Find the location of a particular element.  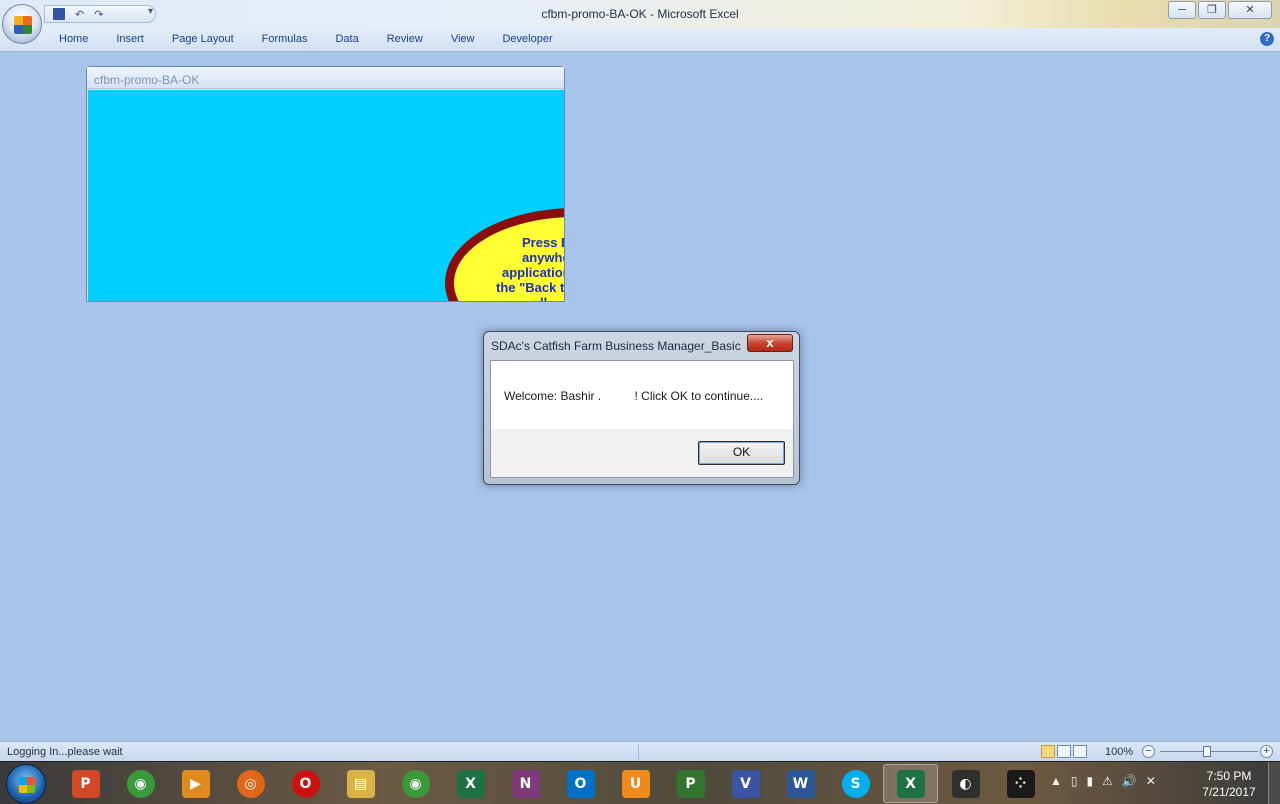

zoom-out-button: − is located at coordinates (1148, 751).